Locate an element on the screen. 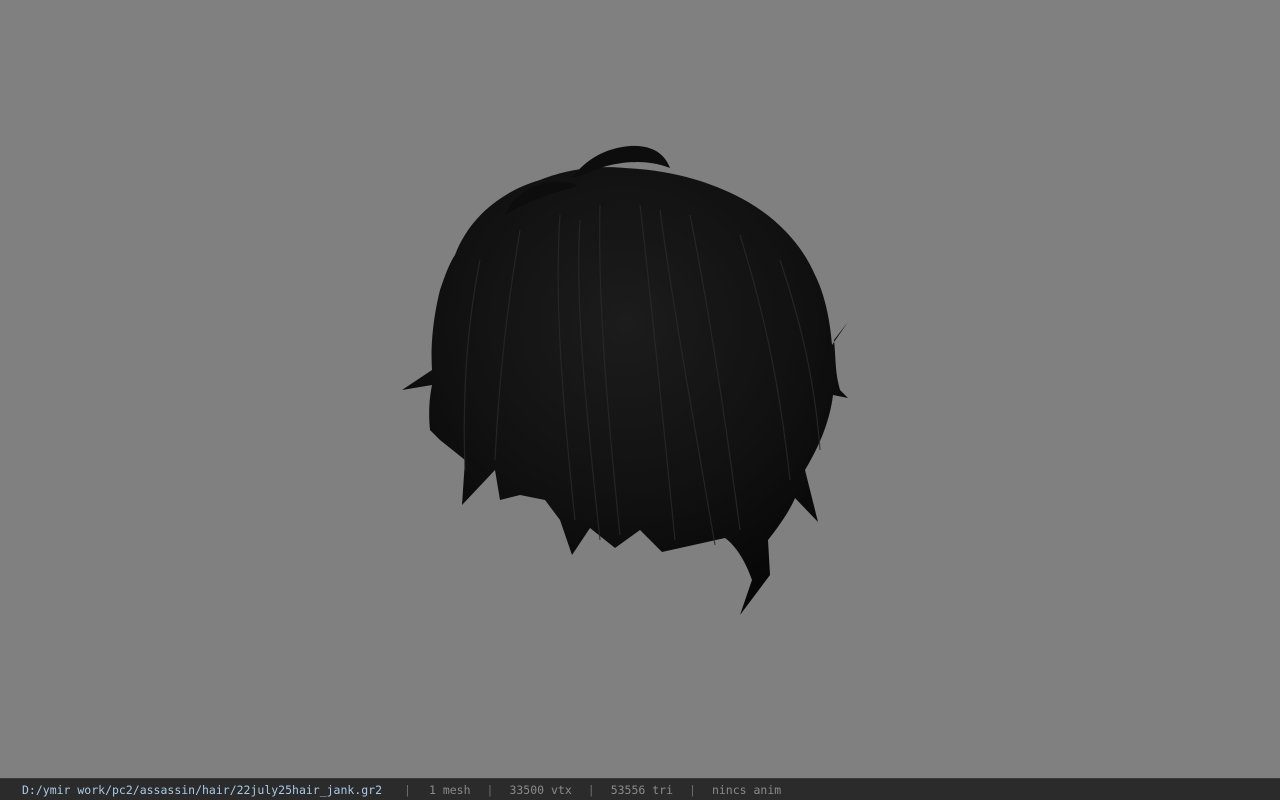 The height and width of the screenshot is (800, 1280). vertex-count: 33500 vtx is located at coordinates (540, 789).